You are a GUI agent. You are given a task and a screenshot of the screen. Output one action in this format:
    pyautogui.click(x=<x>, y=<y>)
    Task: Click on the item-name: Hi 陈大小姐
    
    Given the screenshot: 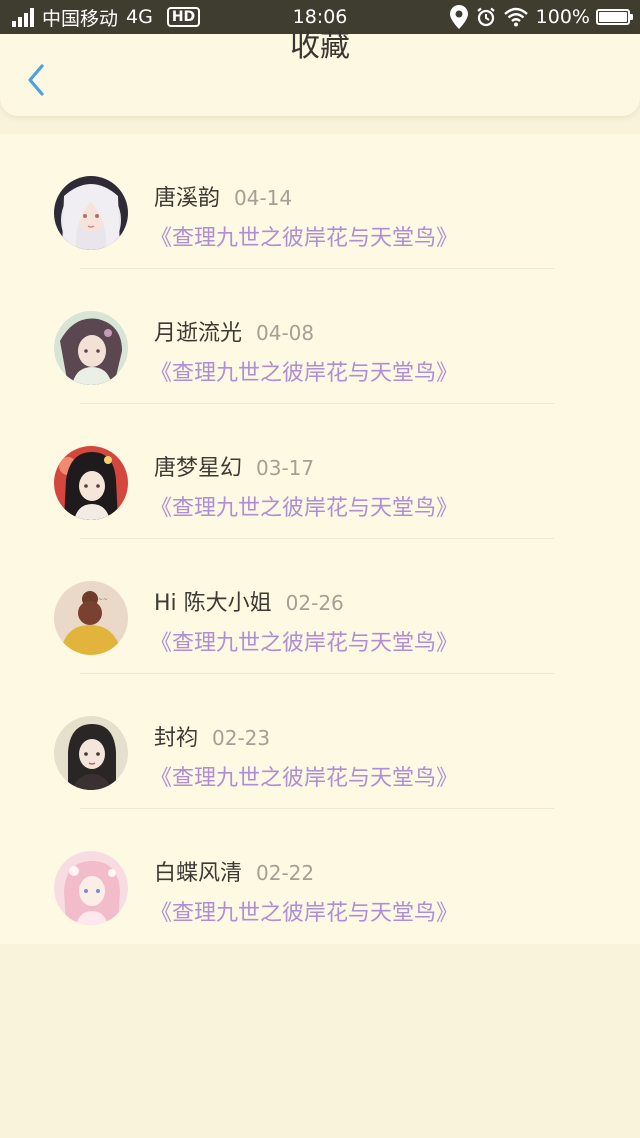 What is the action you would take?
    pyautogui.click(x=213, y=603)
    